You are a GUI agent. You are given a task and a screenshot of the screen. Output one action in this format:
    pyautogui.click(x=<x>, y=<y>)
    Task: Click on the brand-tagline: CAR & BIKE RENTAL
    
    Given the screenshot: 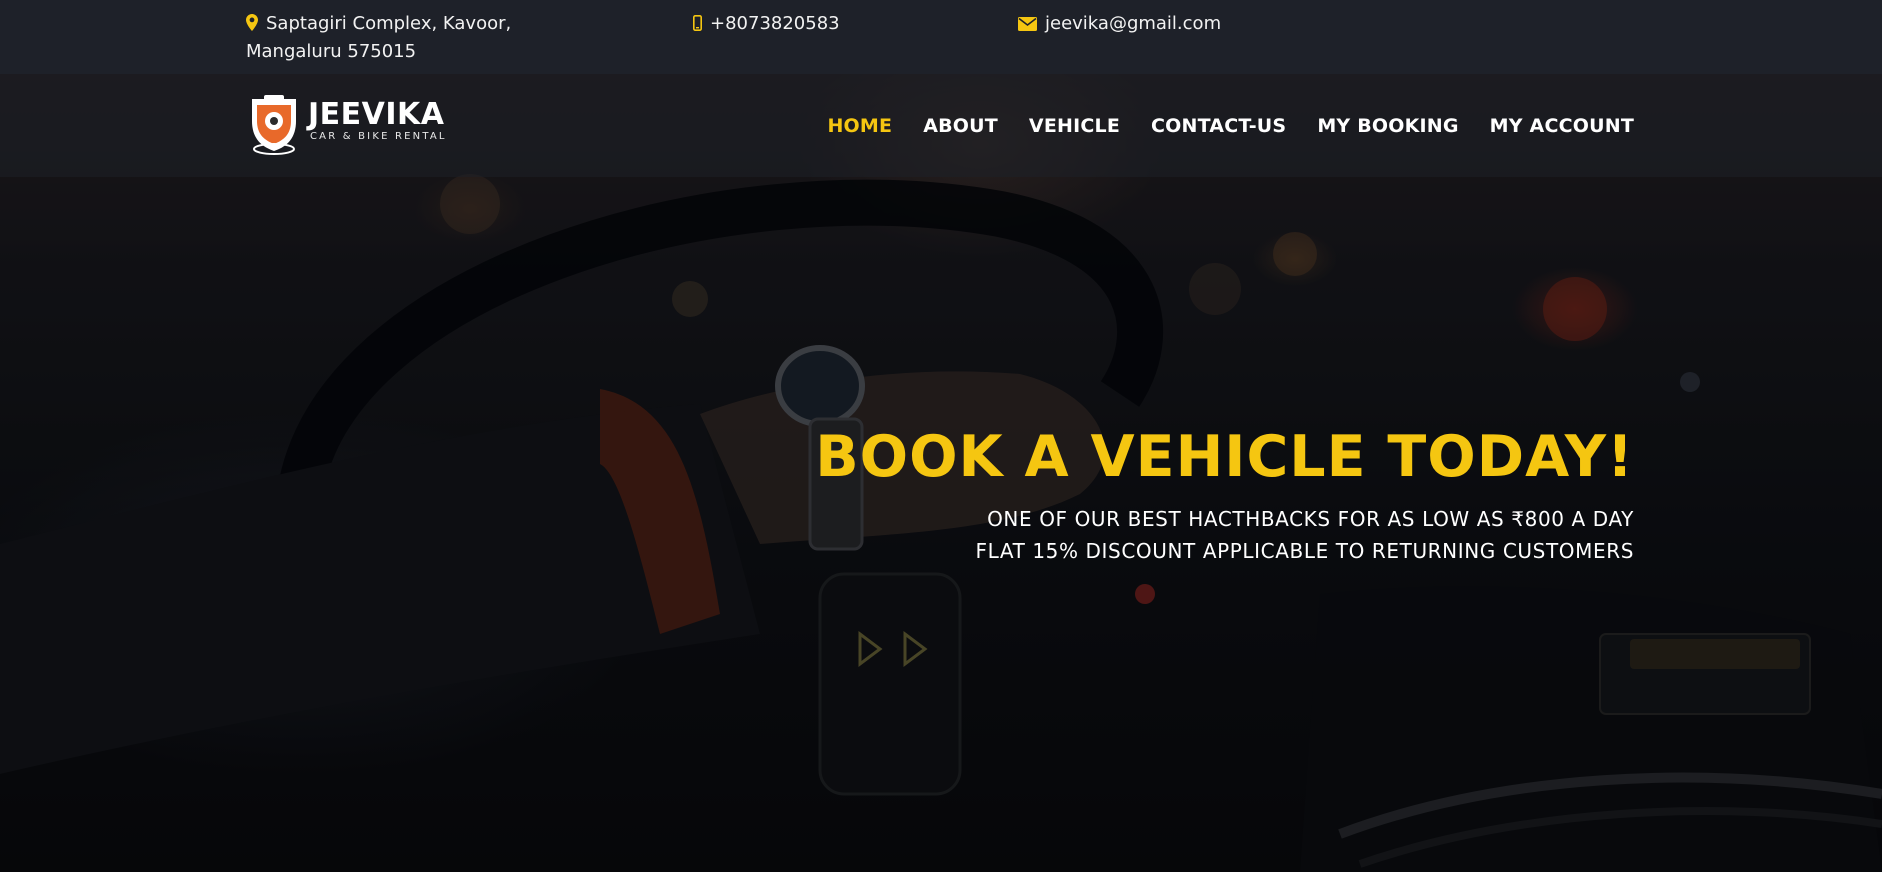 What is the action you would take?
    pyautogui.click(x=378, y=136)
    